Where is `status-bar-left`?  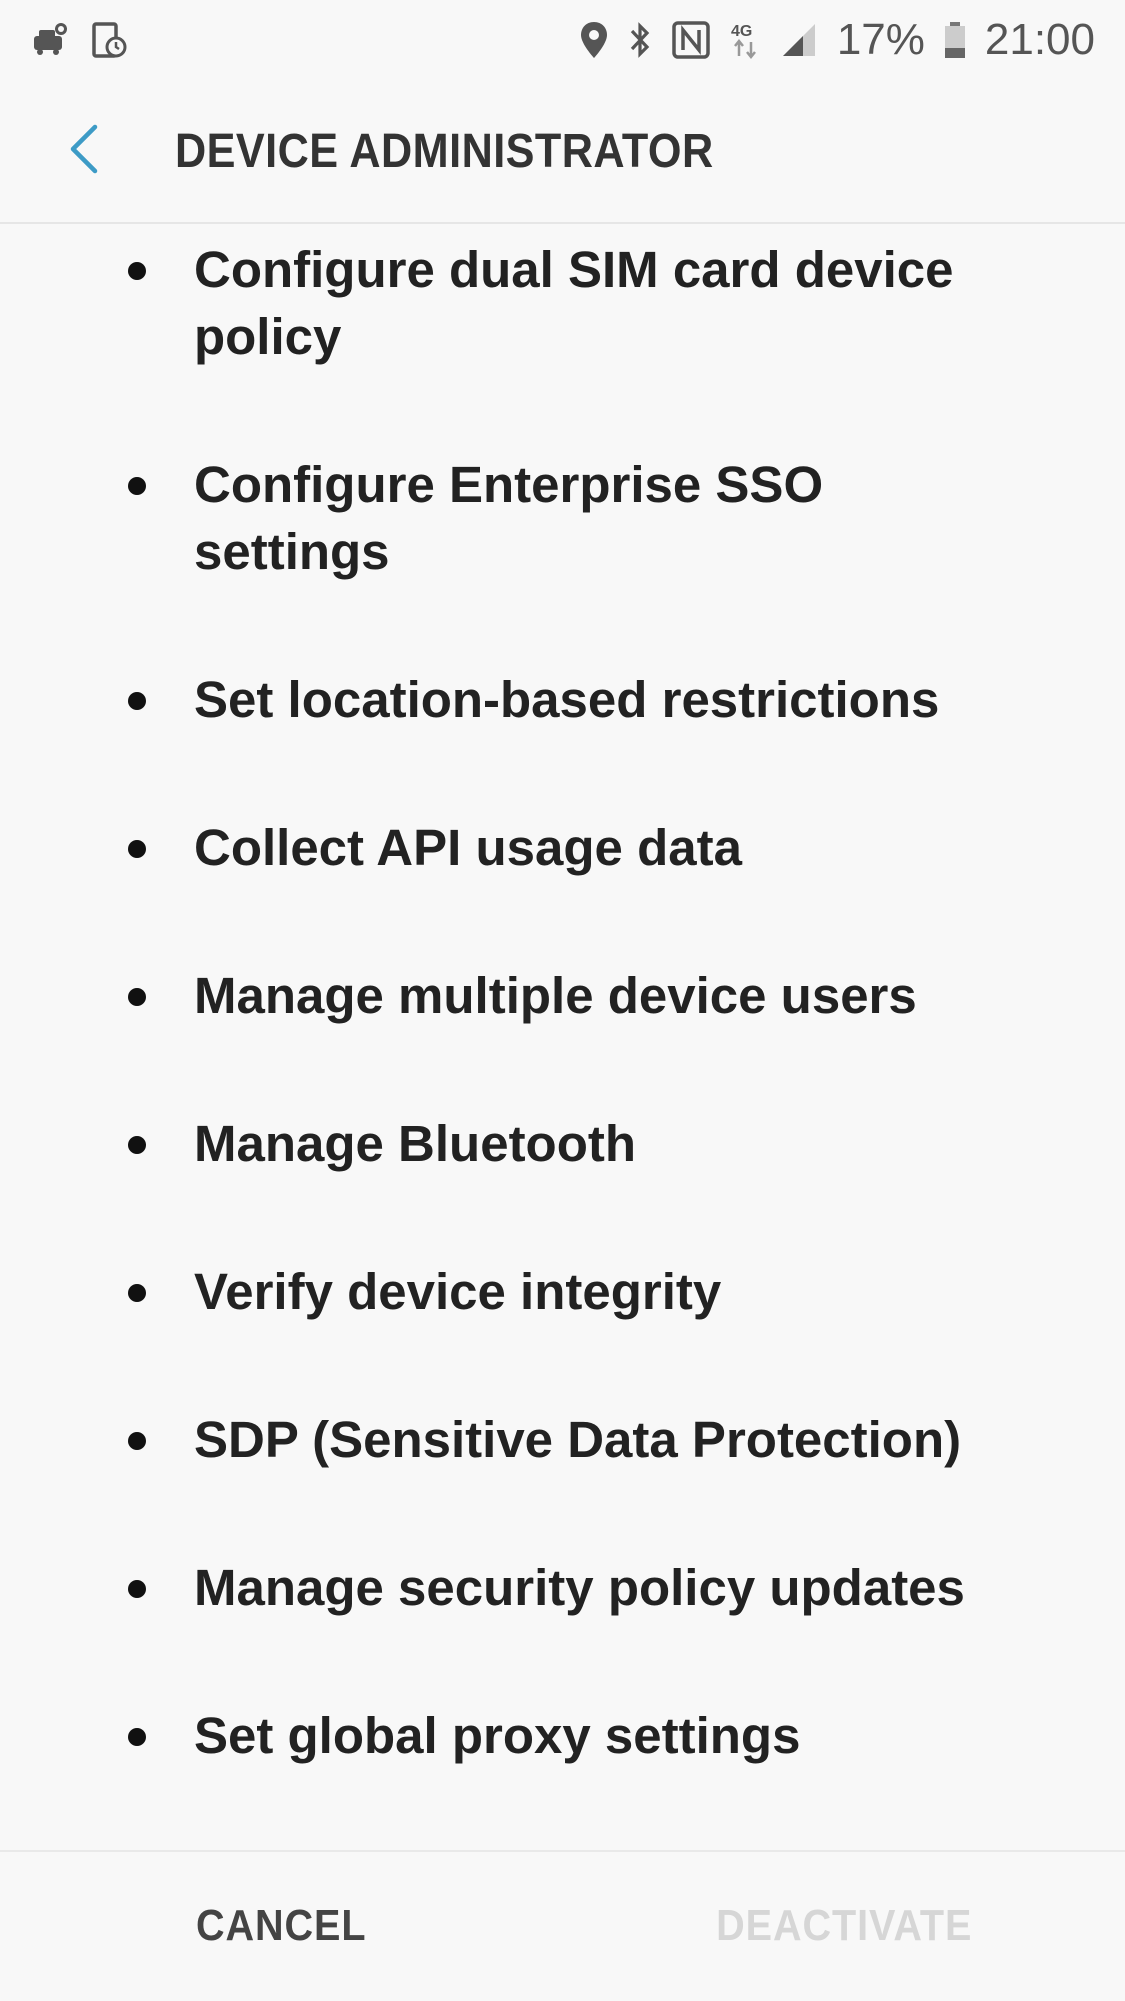
status-bar-left is located at coordinates (79, 40).